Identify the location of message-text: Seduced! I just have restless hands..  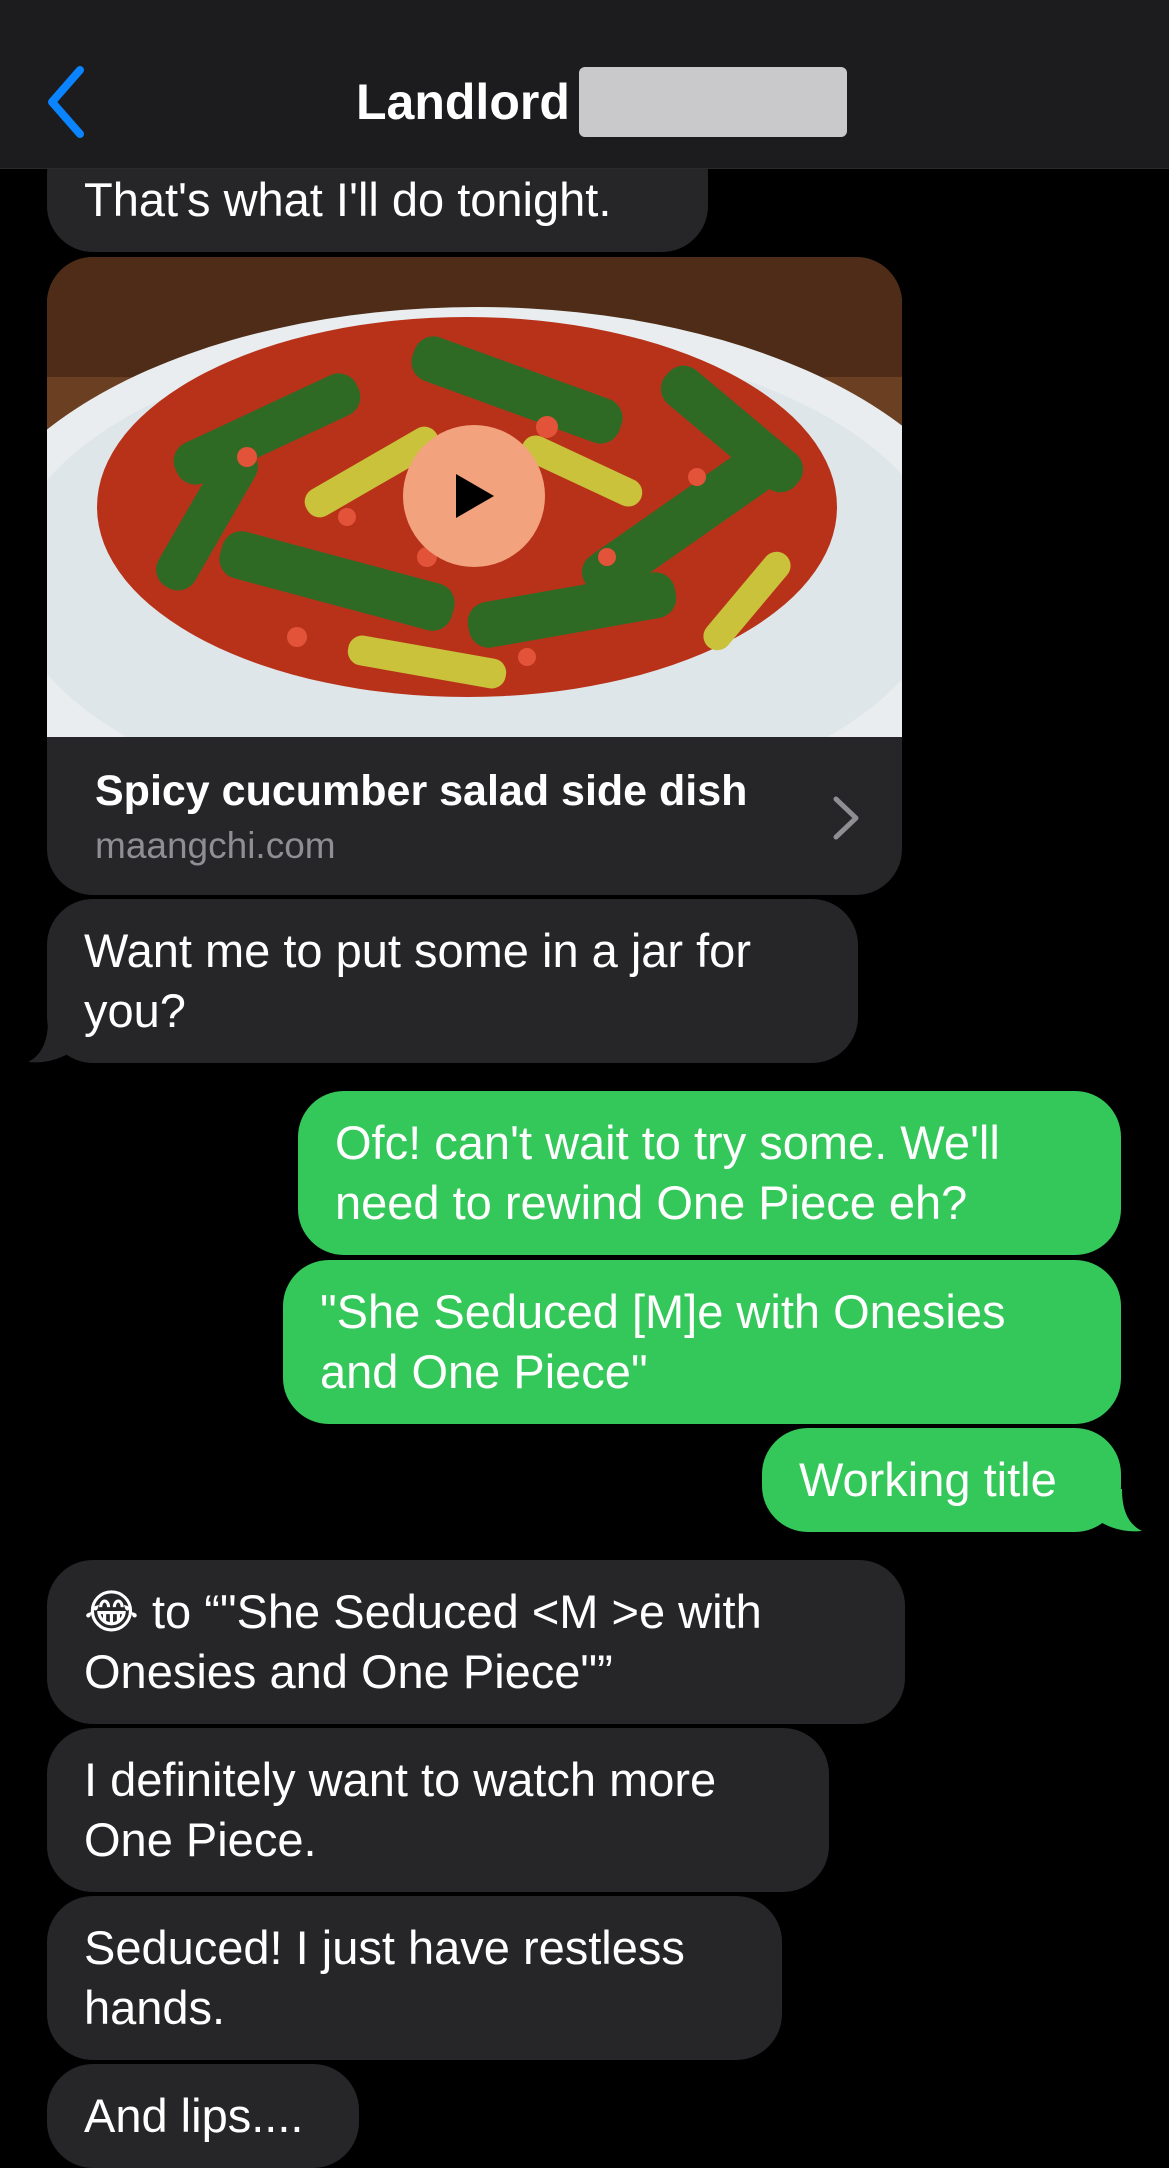
(384, 1977).